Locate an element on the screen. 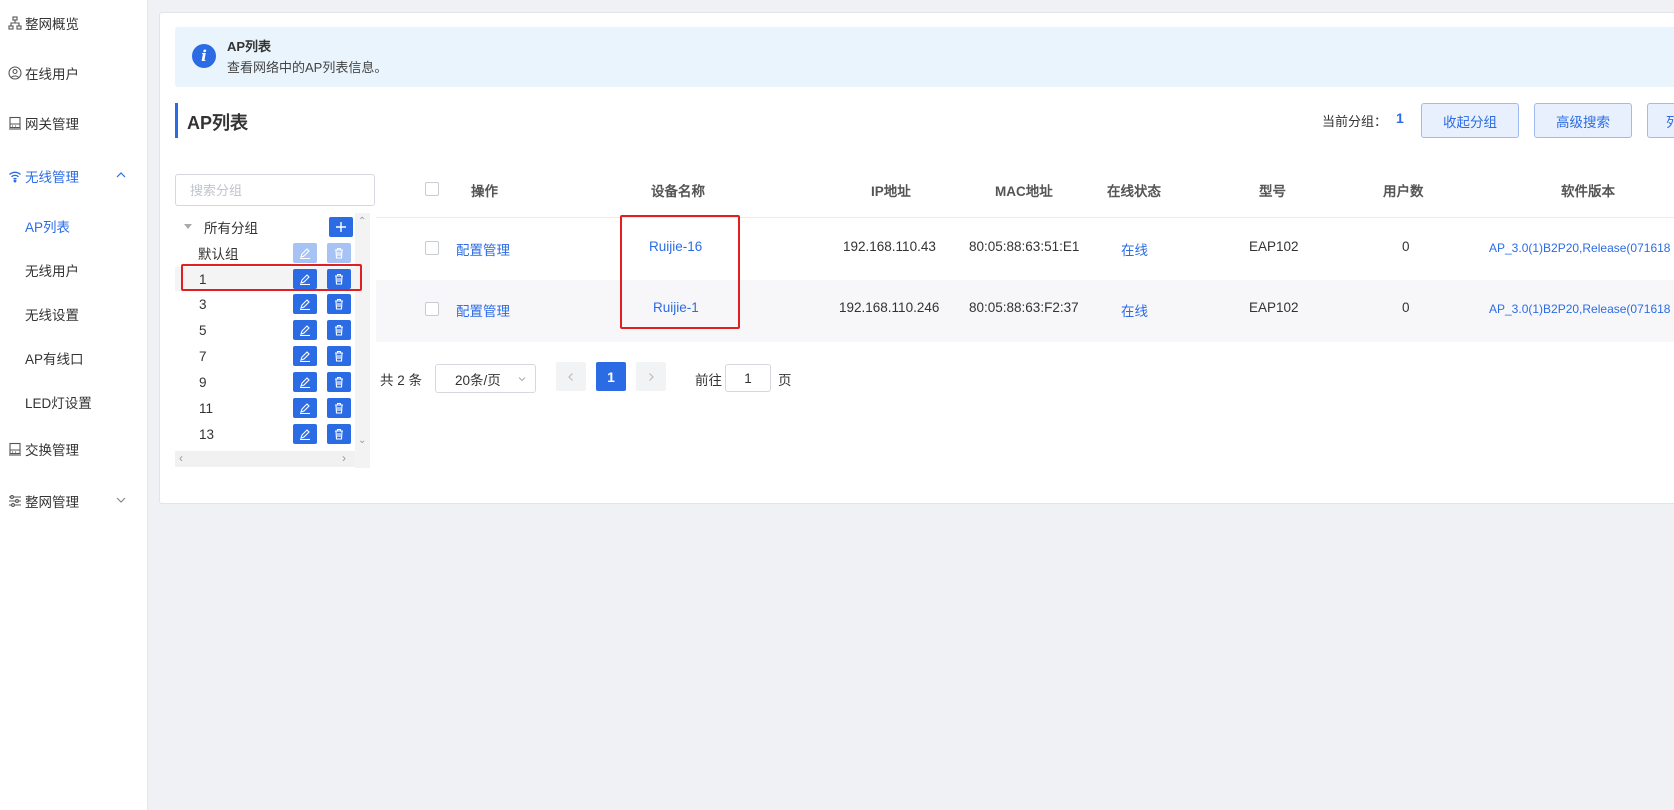 Image resolution: width=1674 pixels, height=810 pixels. sidebar-item-wireless-users: 无线用户 is located at coordinates (52, 270).